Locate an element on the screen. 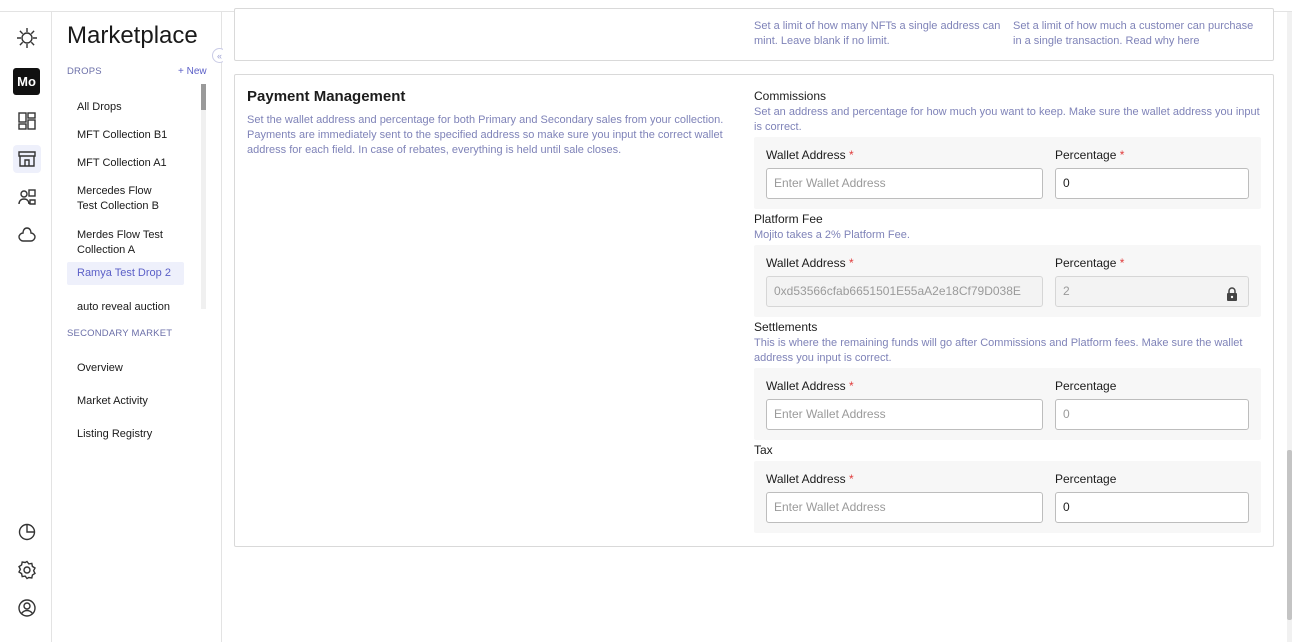  platform-fee-hint: Mojito takes a 2% Platform Fee. is located at coordinates (832, 235).